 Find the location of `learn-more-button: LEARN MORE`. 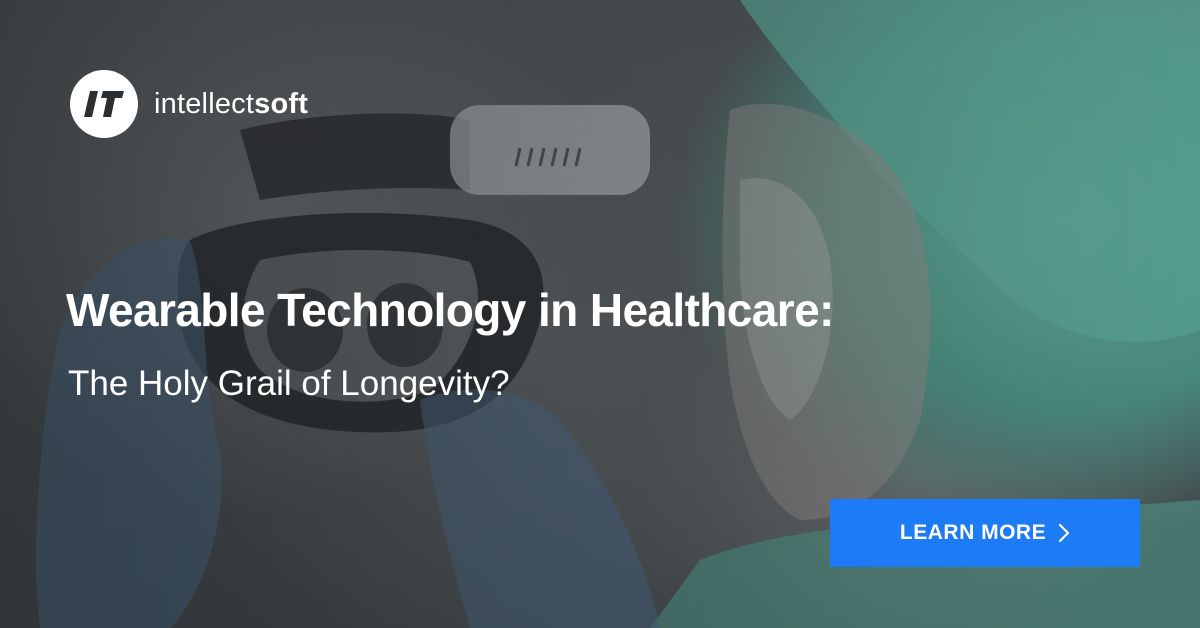

learn-more-button: LEARN MORE is located at coordinates (985, 533).